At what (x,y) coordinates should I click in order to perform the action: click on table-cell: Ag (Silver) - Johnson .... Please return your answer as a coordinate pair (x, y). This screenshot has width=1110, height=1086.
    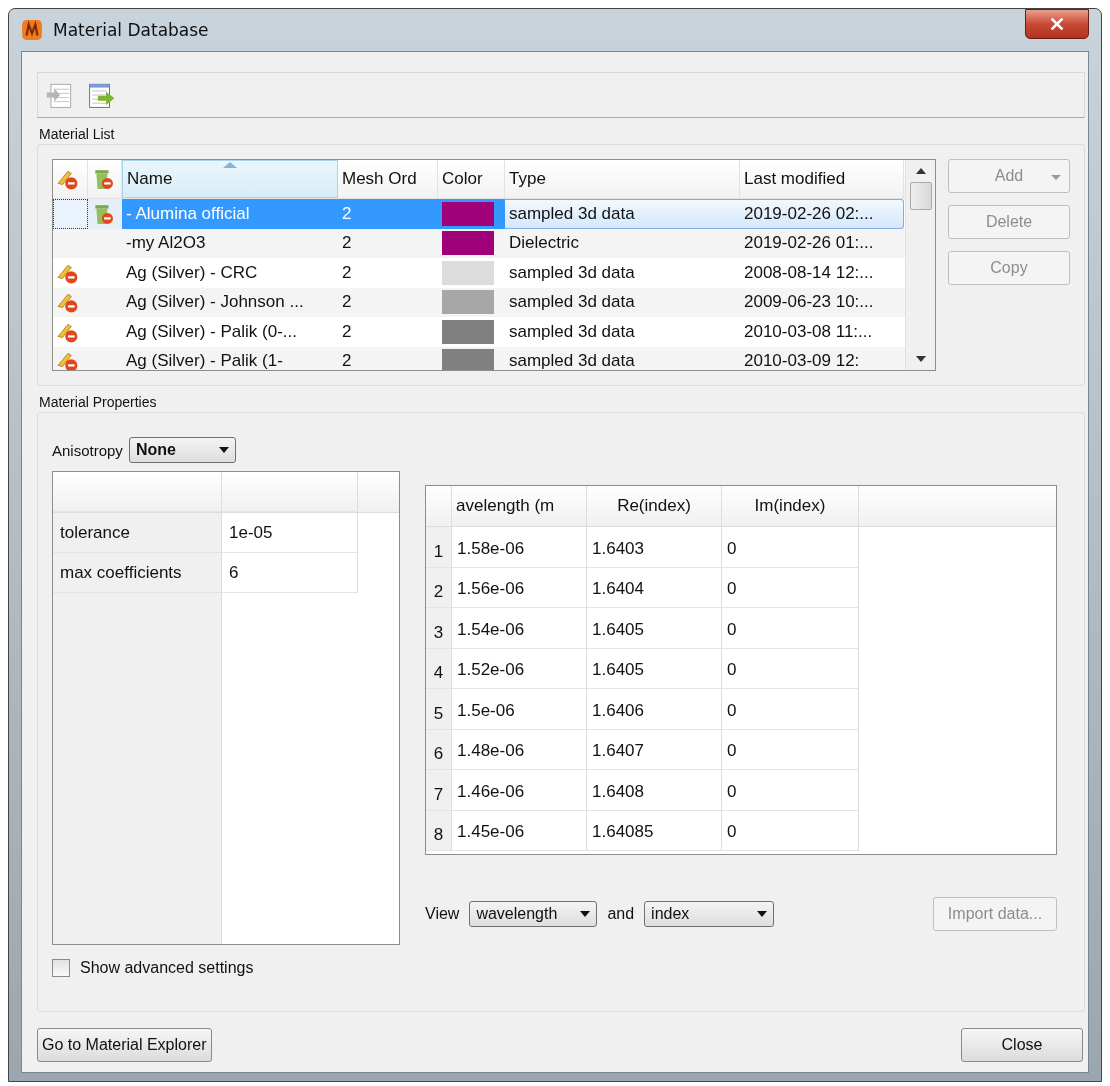
    Looking at the image, I should click on (215, 302).